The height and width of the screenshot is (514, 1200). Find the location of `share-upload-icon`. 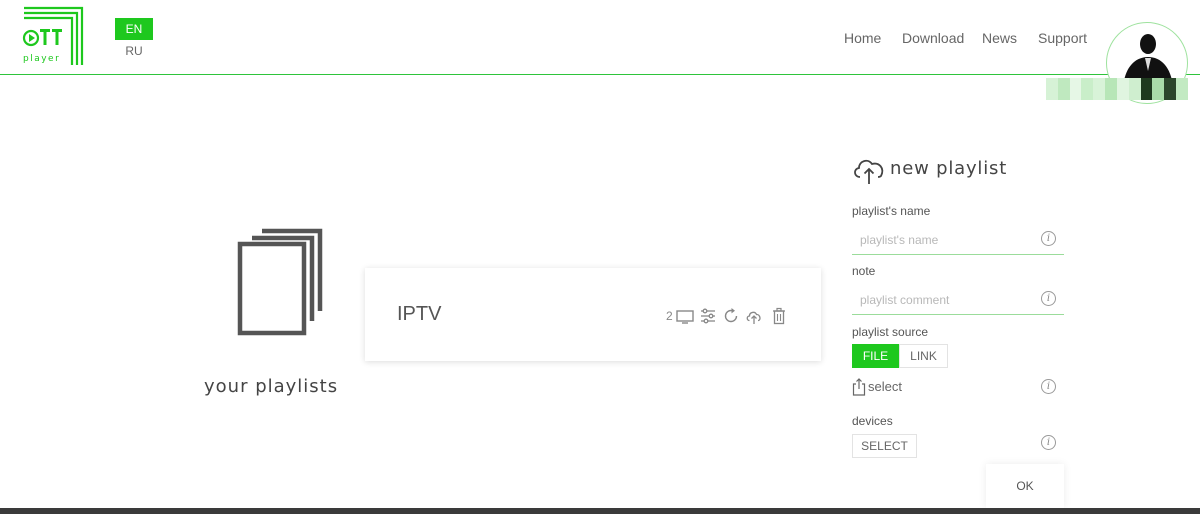

share-upload-icon is located at coordinates (859, 387).